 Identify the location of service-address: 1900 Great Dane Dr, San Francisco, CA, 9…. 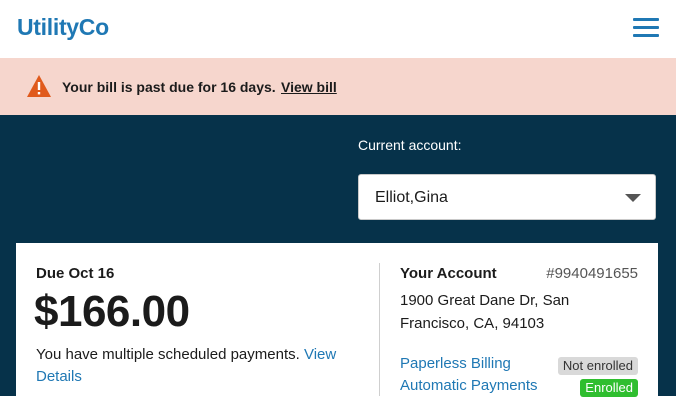
(485, 312).